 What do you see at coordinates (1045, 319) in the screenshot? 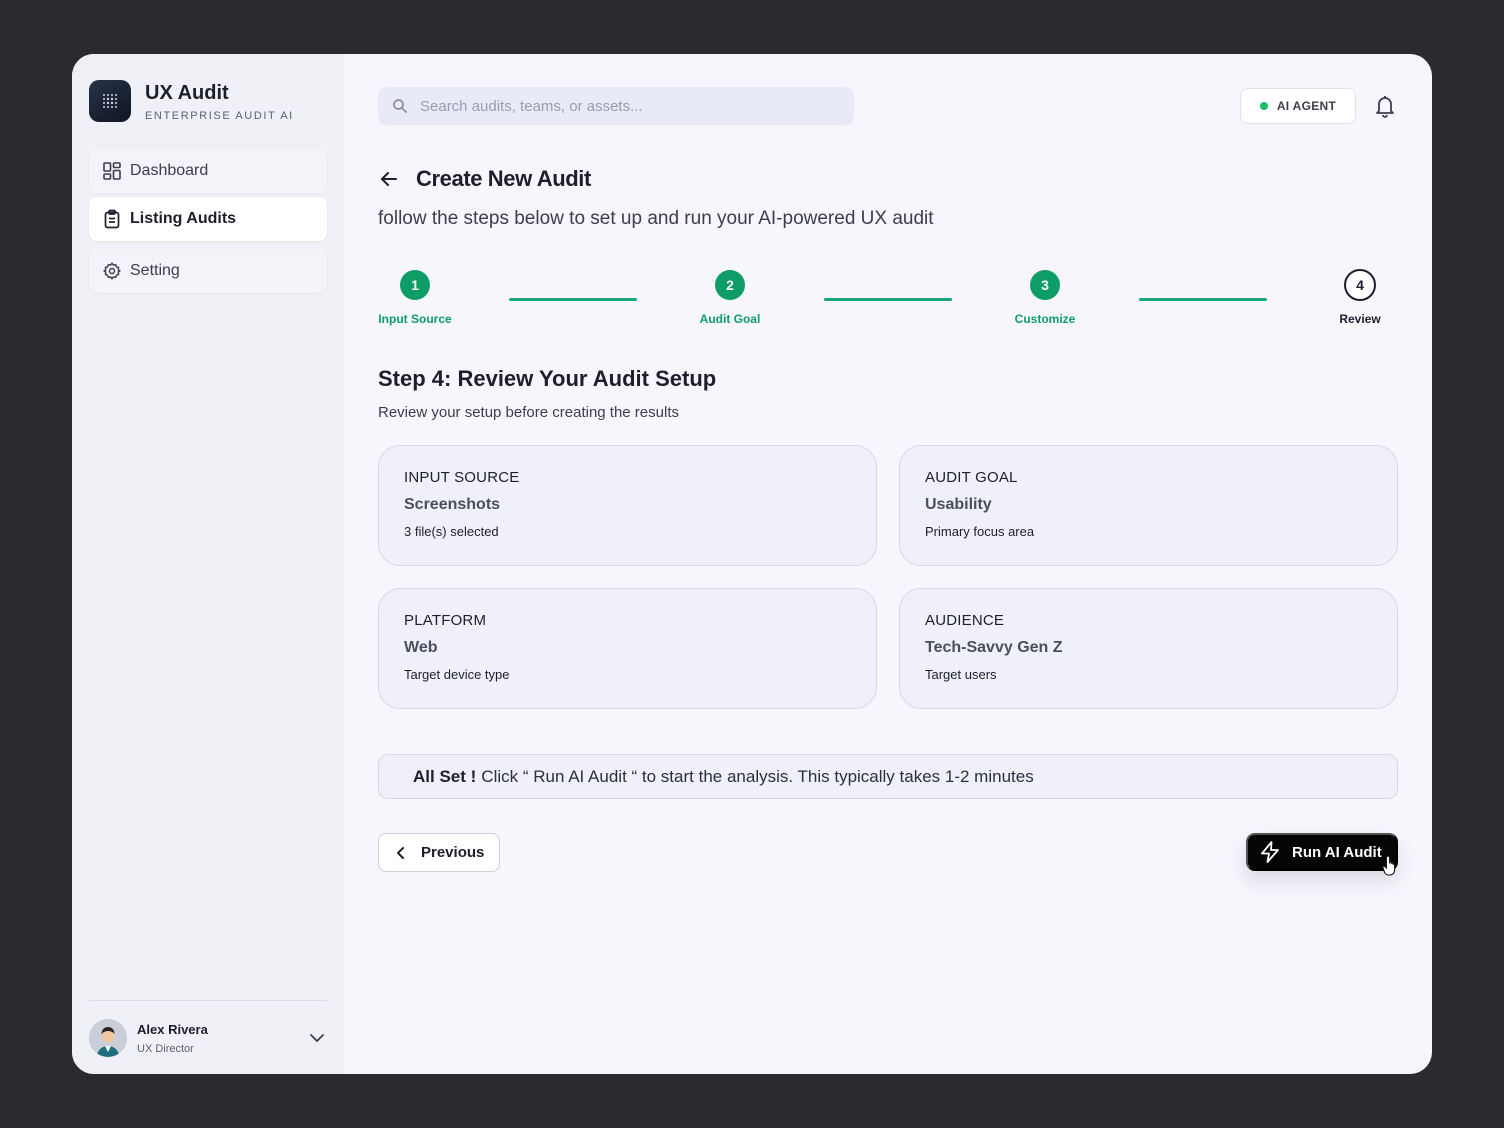
I see `step-label: Customize` at bounding box center [1045, 319].